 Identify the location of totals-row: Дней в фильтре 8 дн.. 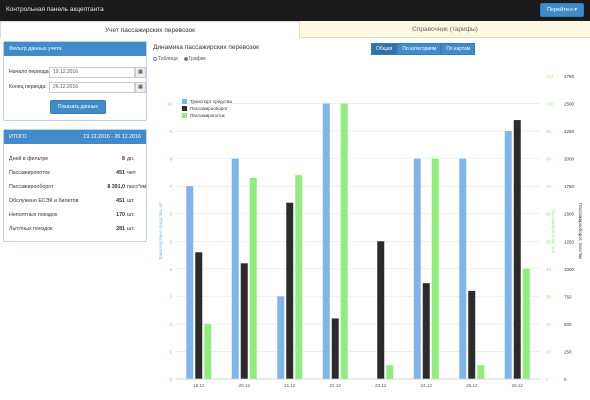
(76, 159).